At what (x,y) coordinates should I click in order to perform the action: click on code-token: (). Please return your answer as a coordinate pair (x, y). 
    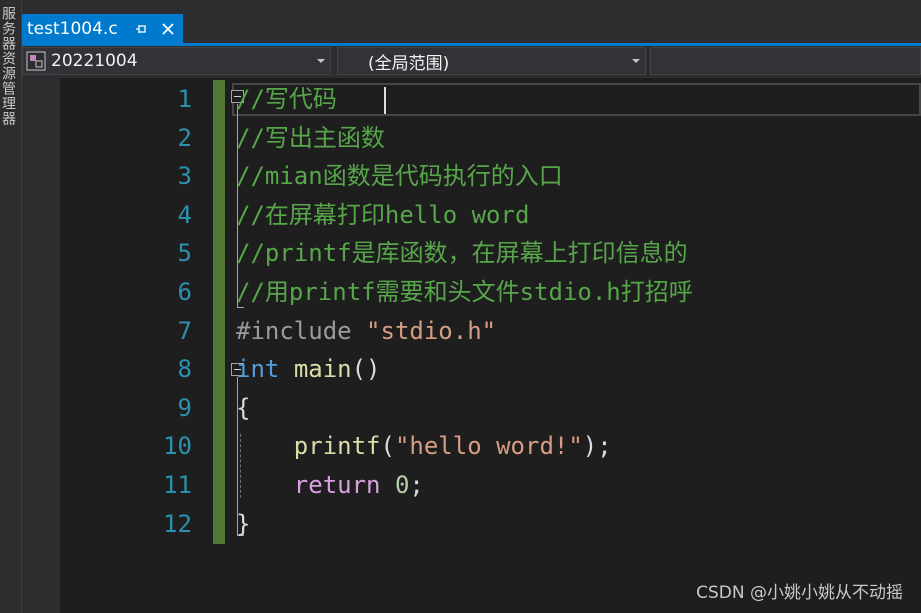
    Looking at the image, I should click on (366, 369).